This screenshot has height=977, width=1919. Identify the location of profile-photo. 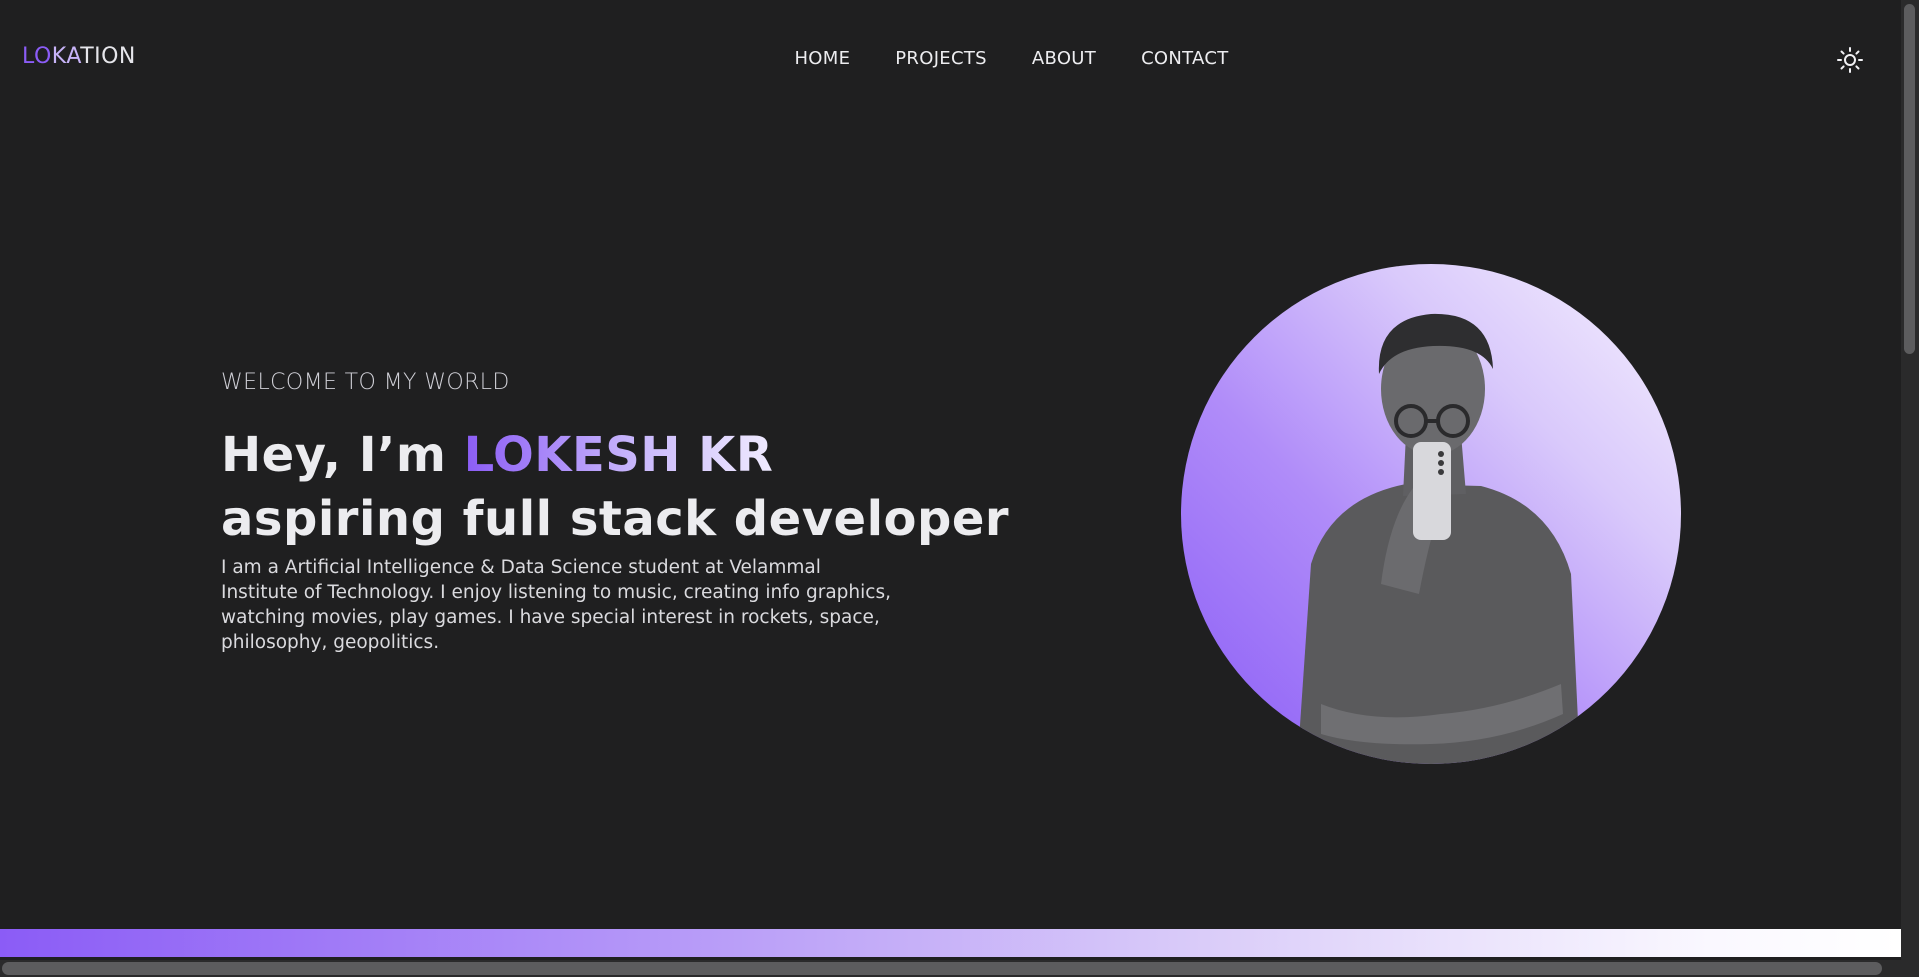
(1431, 514).